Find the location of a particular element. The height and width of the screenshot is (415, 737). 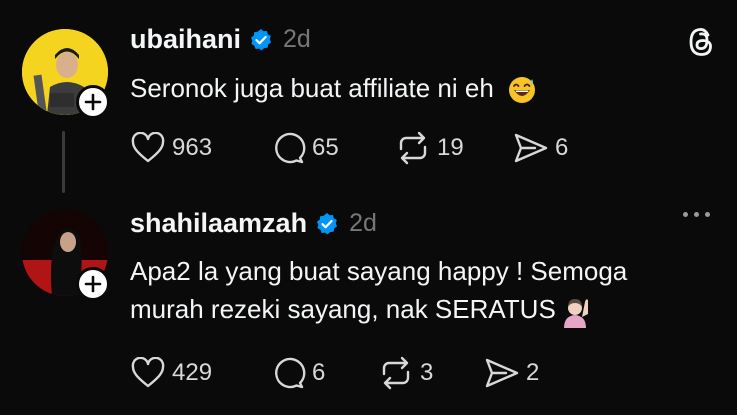

share-count: 2 is located at coordinates (533, 372).